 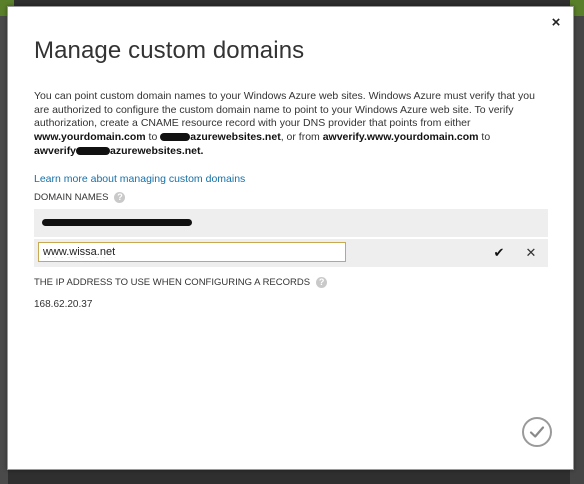 I want to click on ok-button, so click(x=537, y=432).